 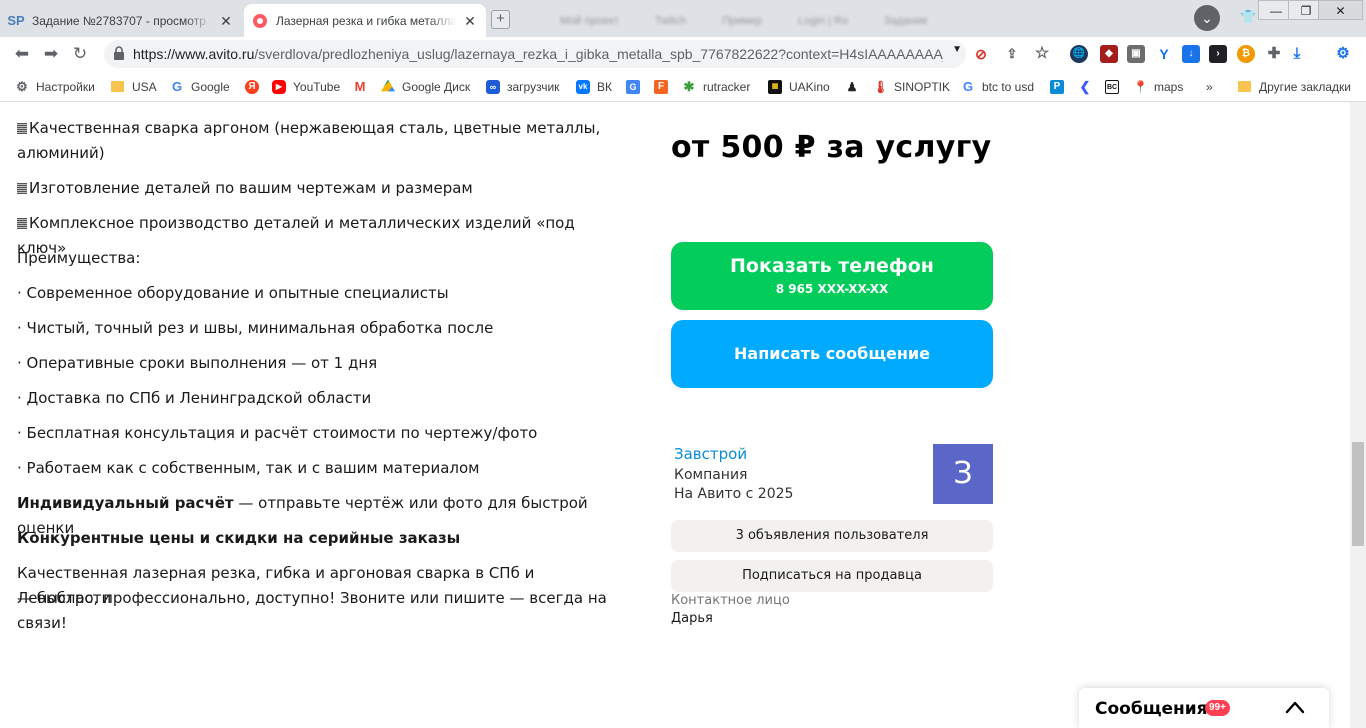 What do you see at coordinates (500, 19) in the screenshot?
I see `new-tab-button: +` at bounding box center [500, 19].